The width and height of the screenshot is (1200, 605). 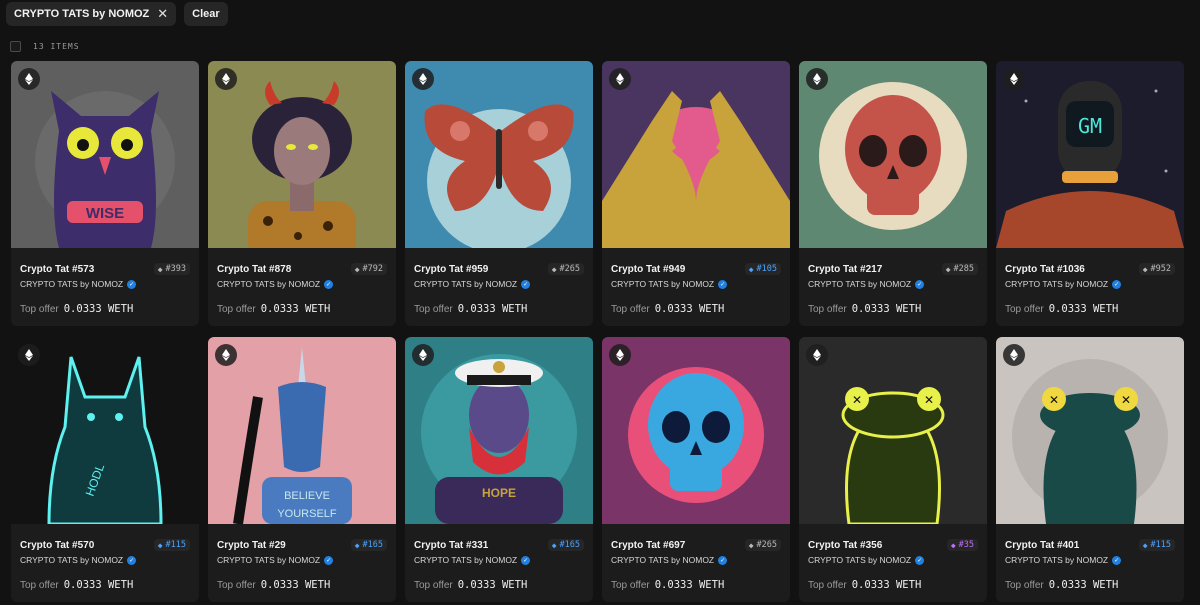 I want to click on rarity-rank: #285, so click(x=963, y=269).